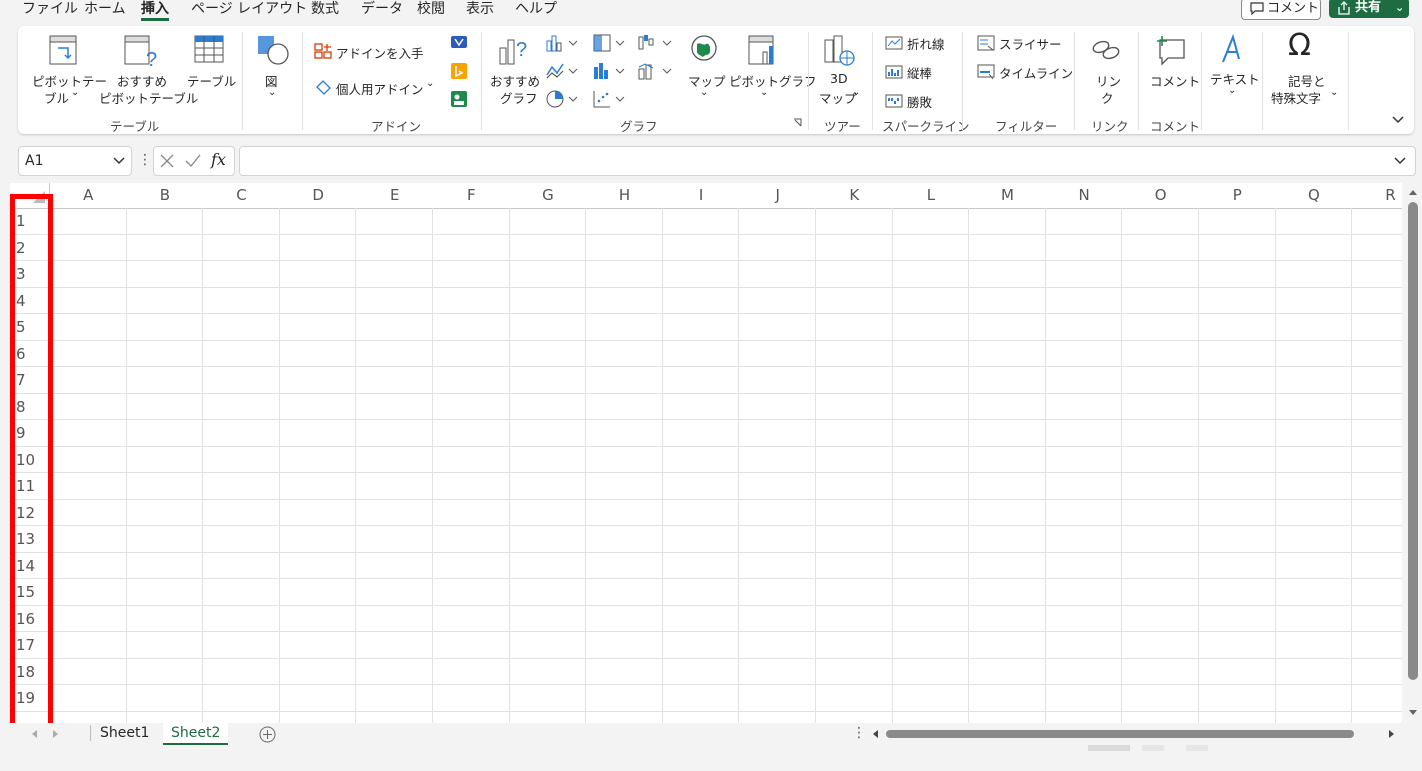 The image size is (1422, 771). I want to click on row-header: 9, so click(30, 433).